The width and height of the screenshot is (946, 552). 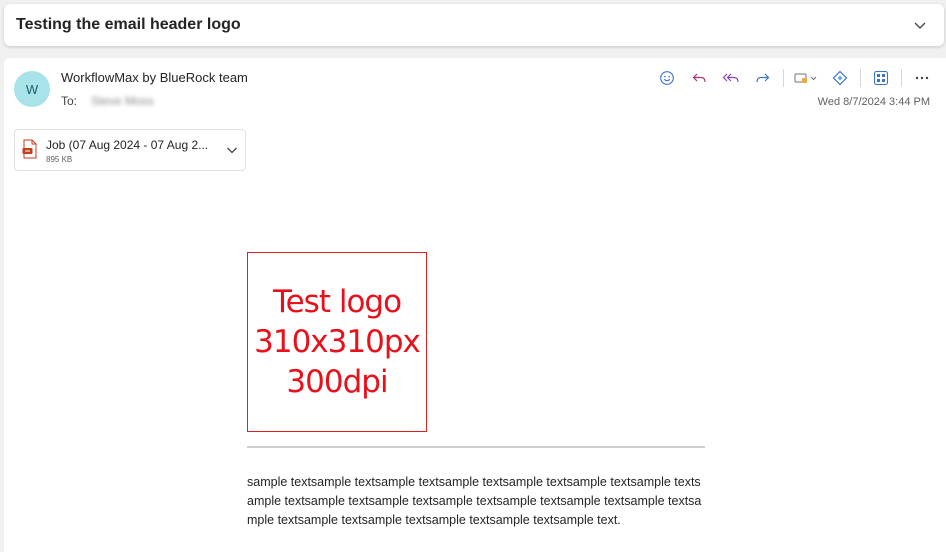 I want to click on reply-icon, so click(x=699, y=78).